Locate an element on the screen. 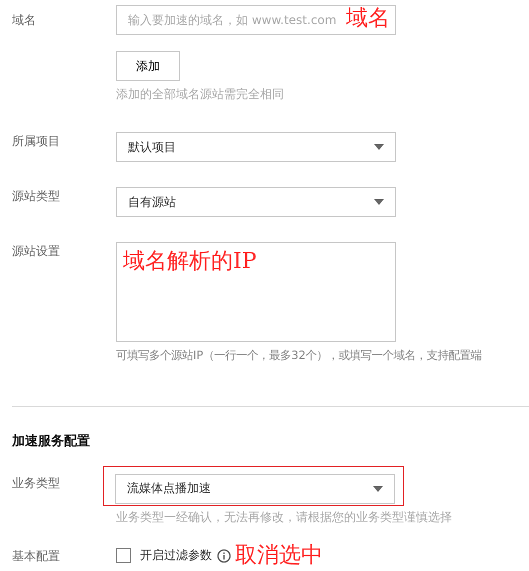  add-button: 添加 is located at coordinates (148, 66).